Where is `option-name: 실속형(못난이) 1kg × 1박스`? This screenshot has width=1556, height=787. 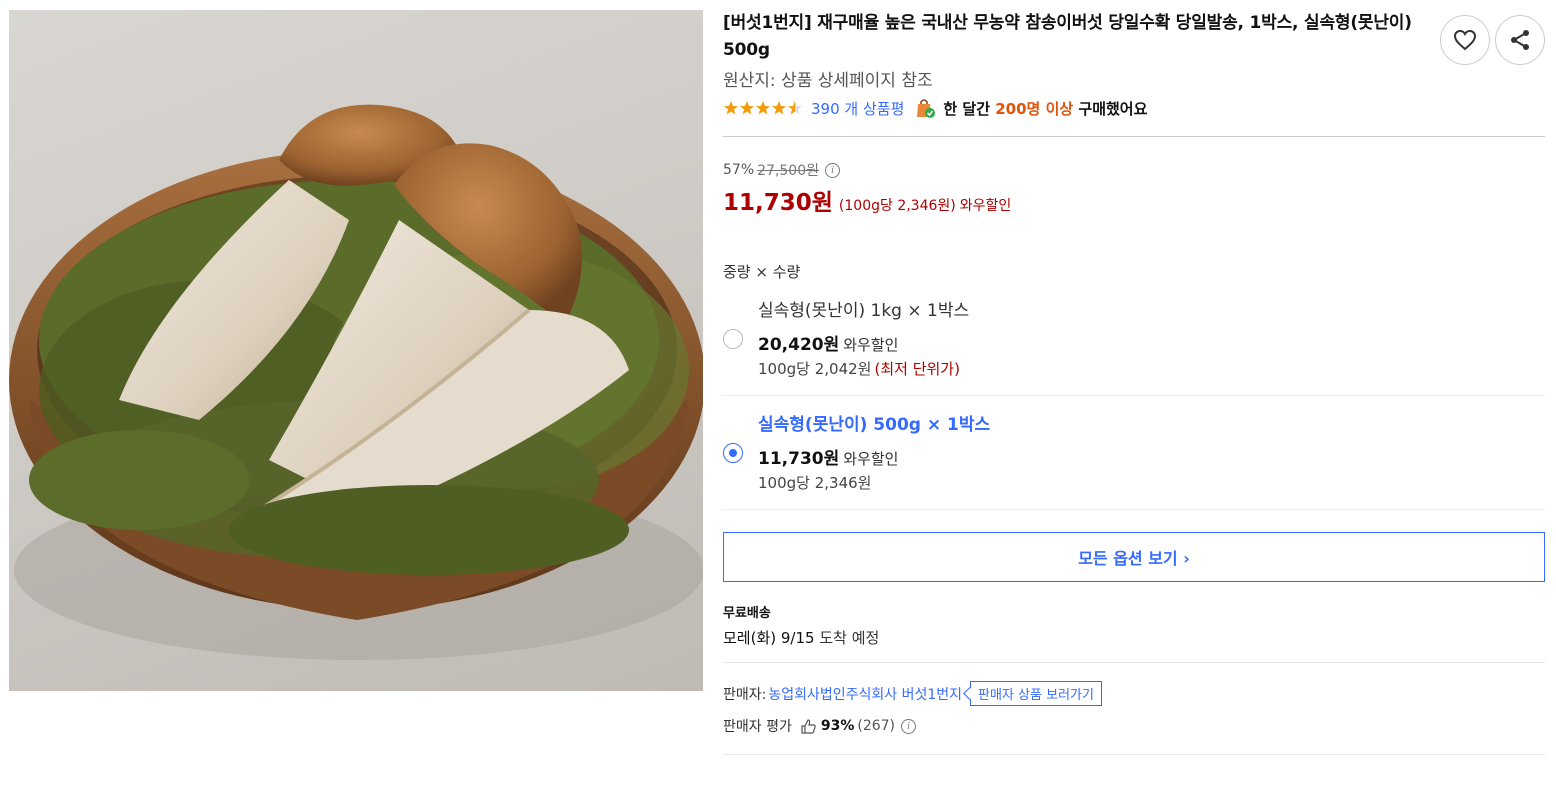
option-name: 실속형(못난이) 1kg × 1박스 is located at coordinates (864, 311).